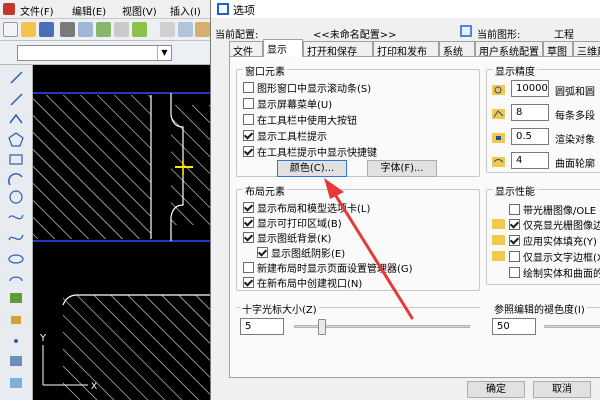  Describe the element at coordinates (514, 272) in the screenshot. I see `draw-solid-surface-checkbox` at that location.